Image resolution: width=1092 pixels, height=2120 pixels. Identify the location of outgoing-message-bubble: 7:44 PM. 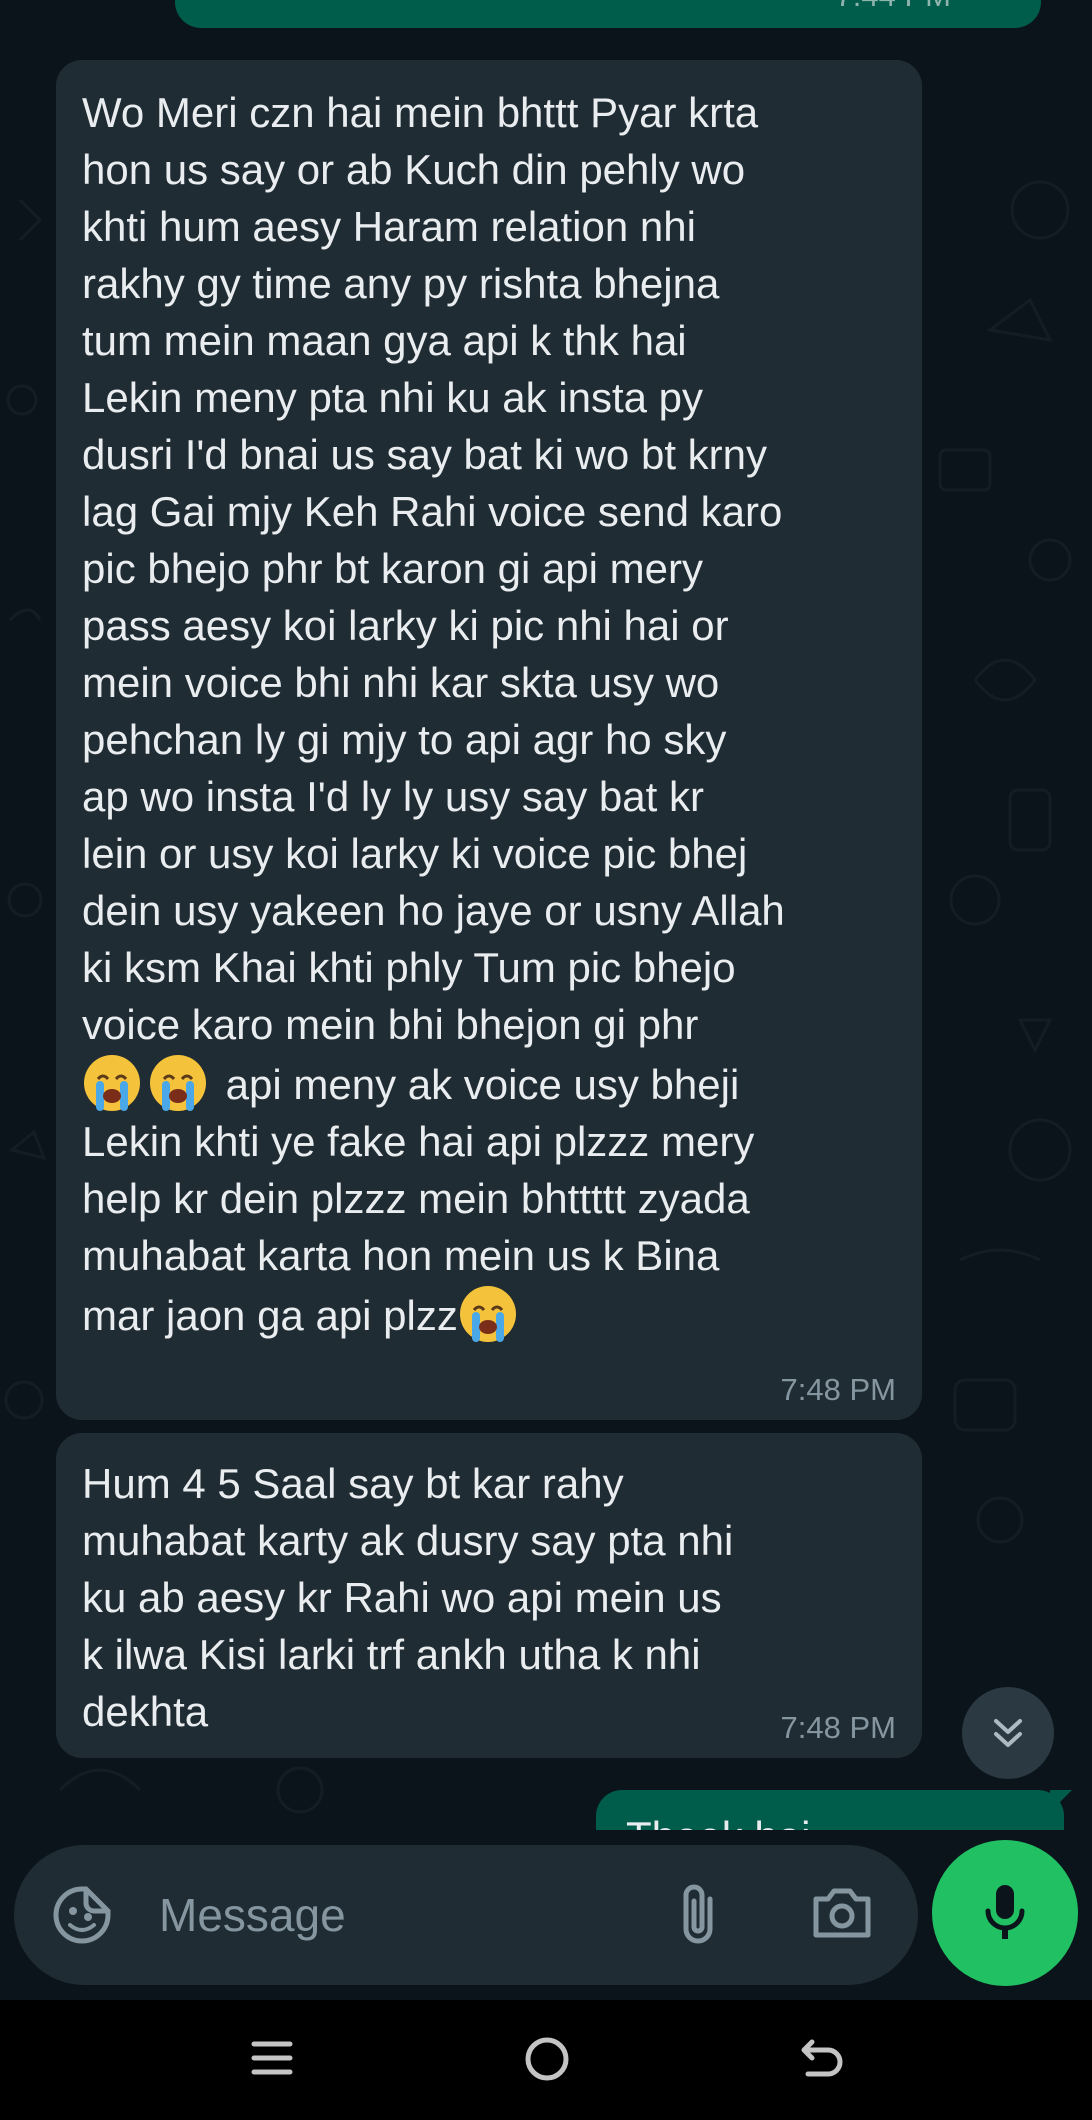
(608, 14).